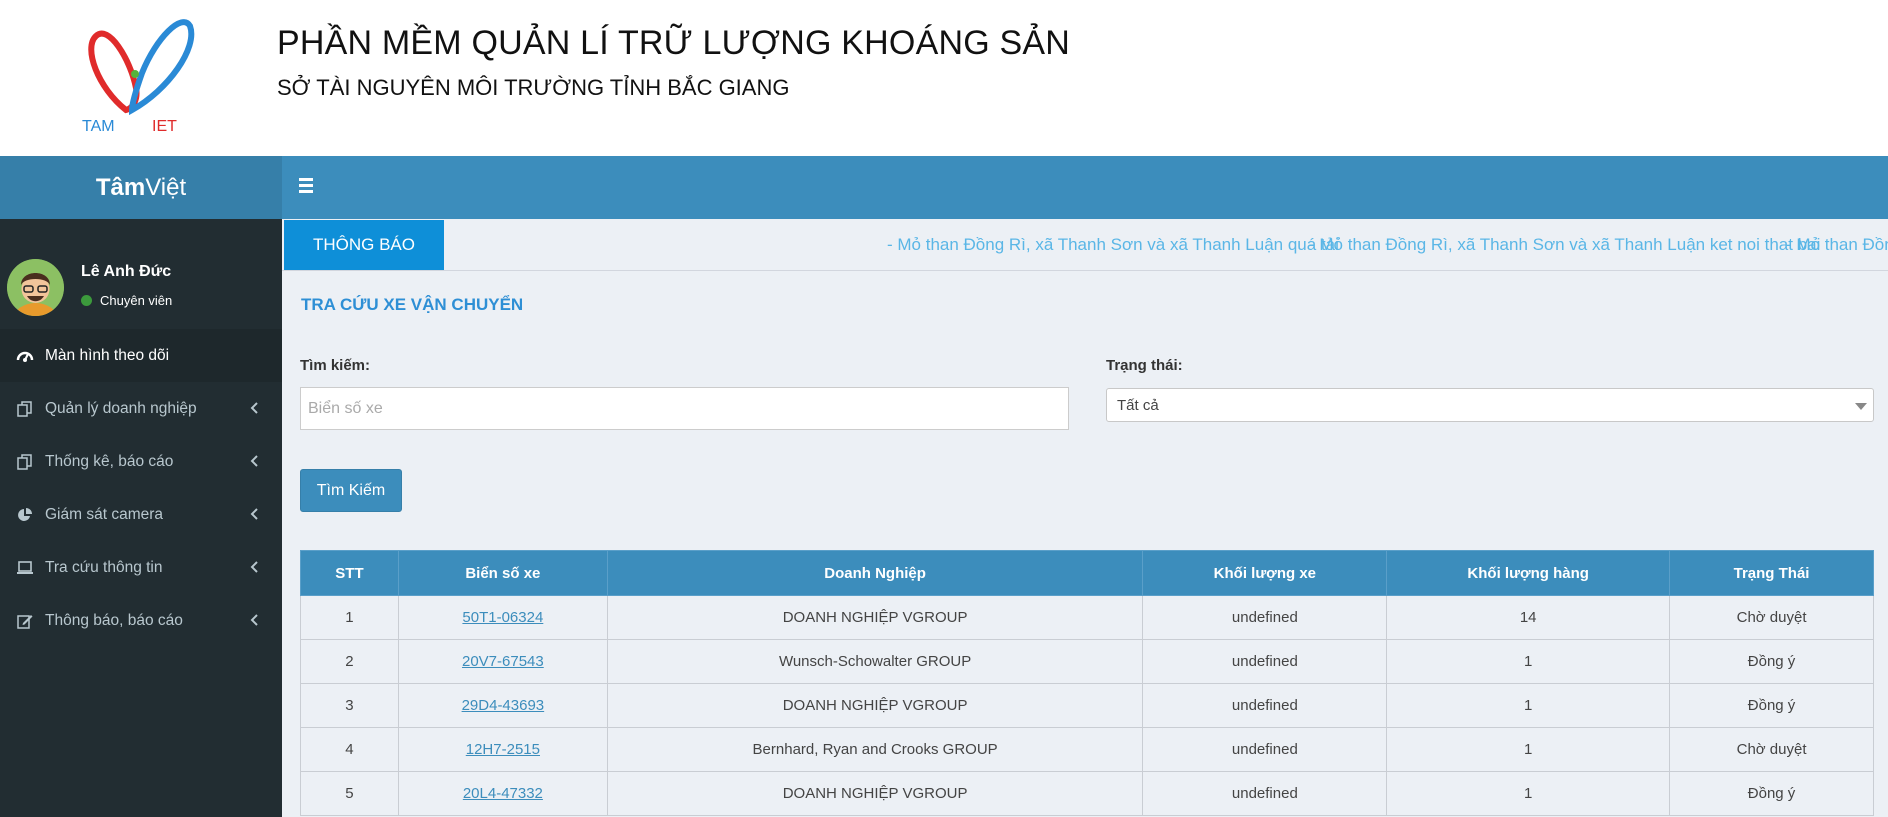  I want to click on cell-plate: 29D4-43693, so click(502, 705).